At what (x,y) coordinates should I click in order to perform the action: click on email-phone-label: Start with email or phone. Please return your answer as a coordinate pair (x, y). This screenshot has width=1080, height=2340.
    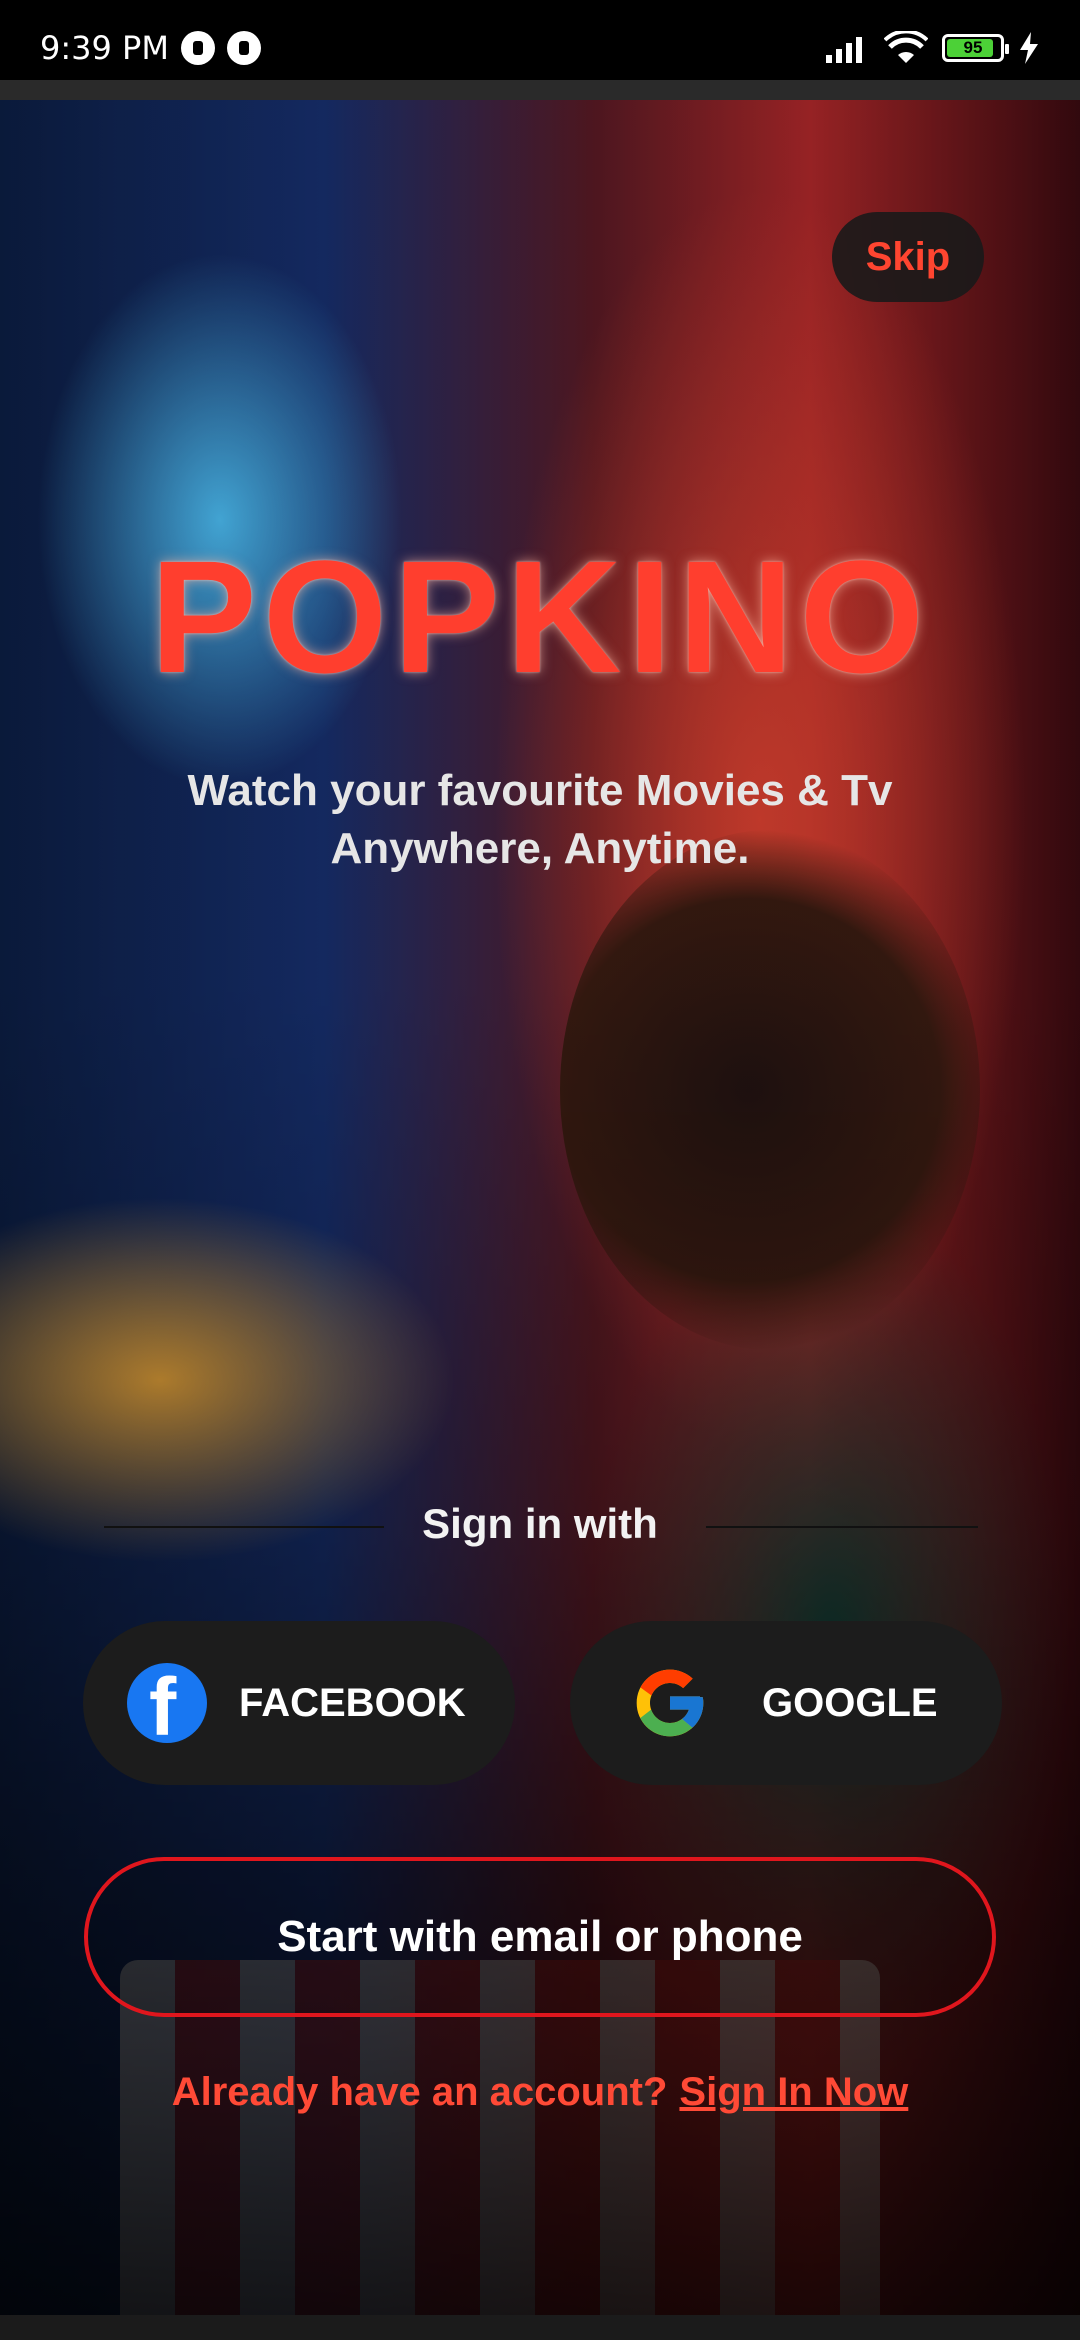
    Looking at the image, I should click on (540, 1936).